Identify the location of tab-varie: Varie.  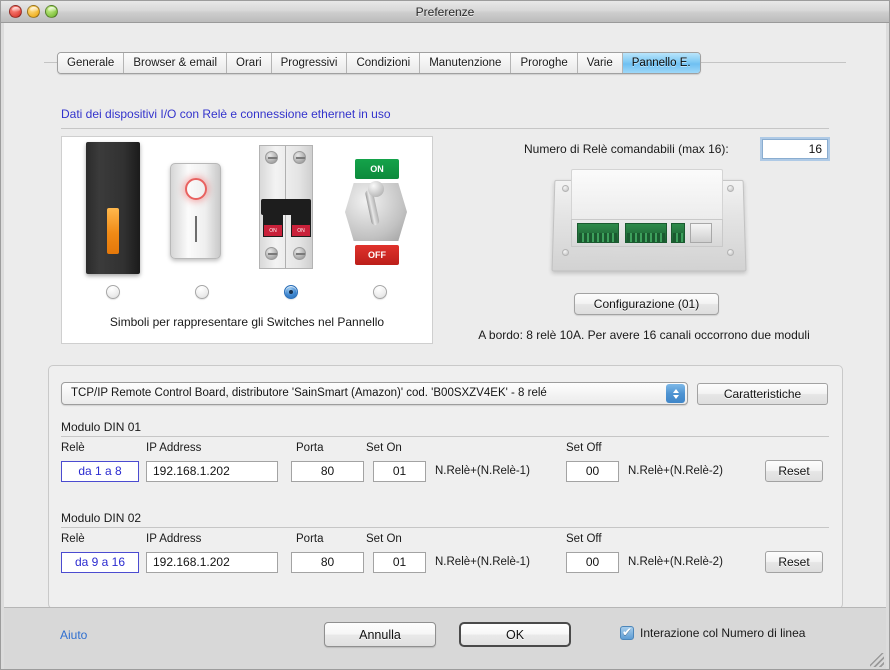
(600, 63).